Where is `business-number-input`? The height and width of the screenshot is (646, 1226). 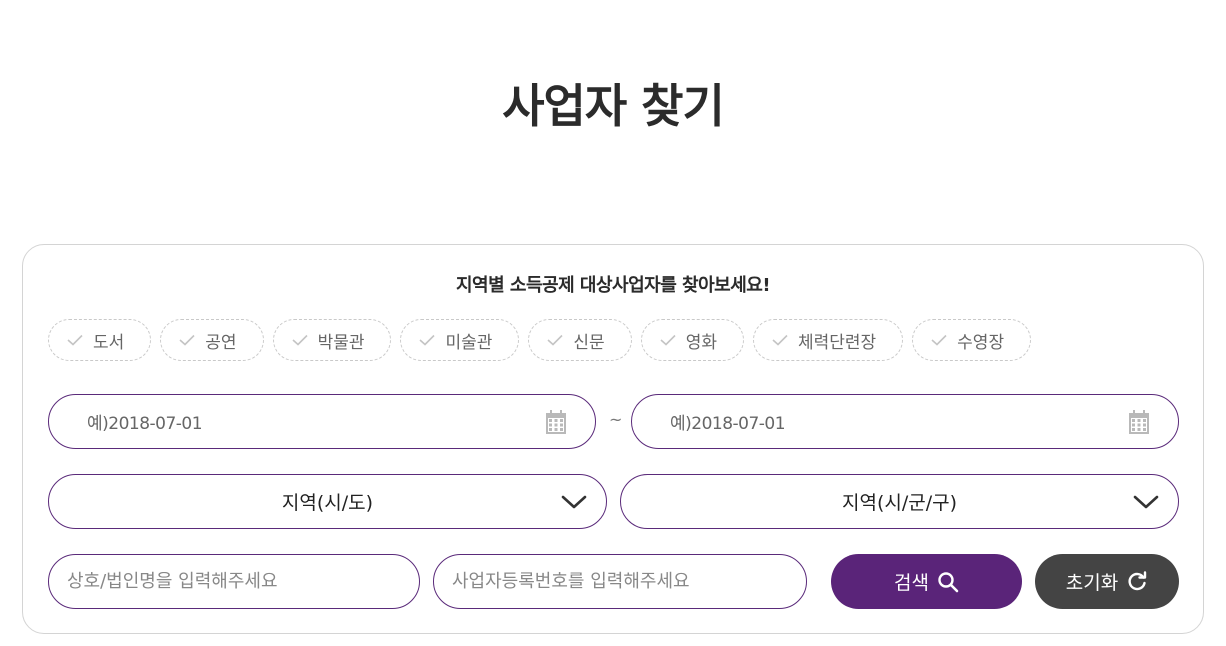 business-number-input is located at coordinates (620, 581).